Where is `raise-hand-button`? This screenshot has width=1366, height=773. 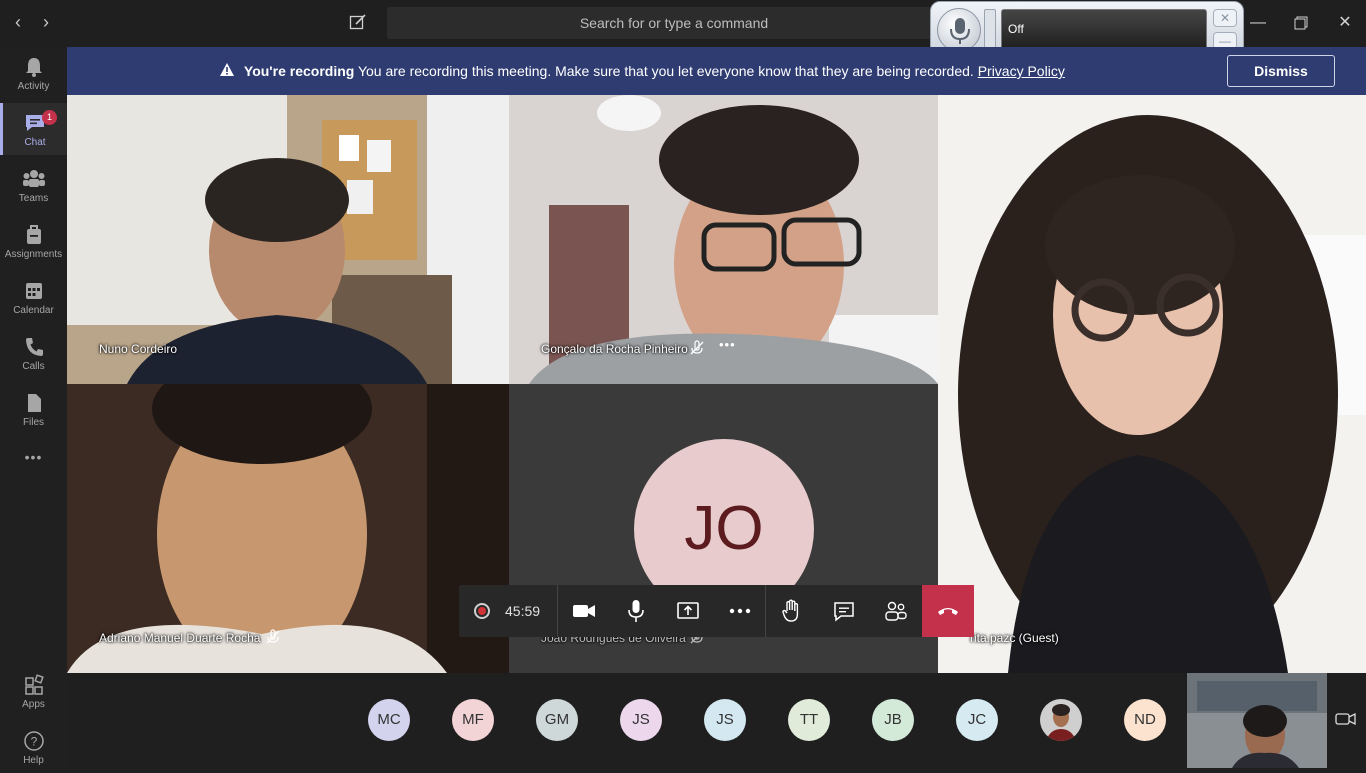
raise-hand-button is located at coordinates (792, 611).